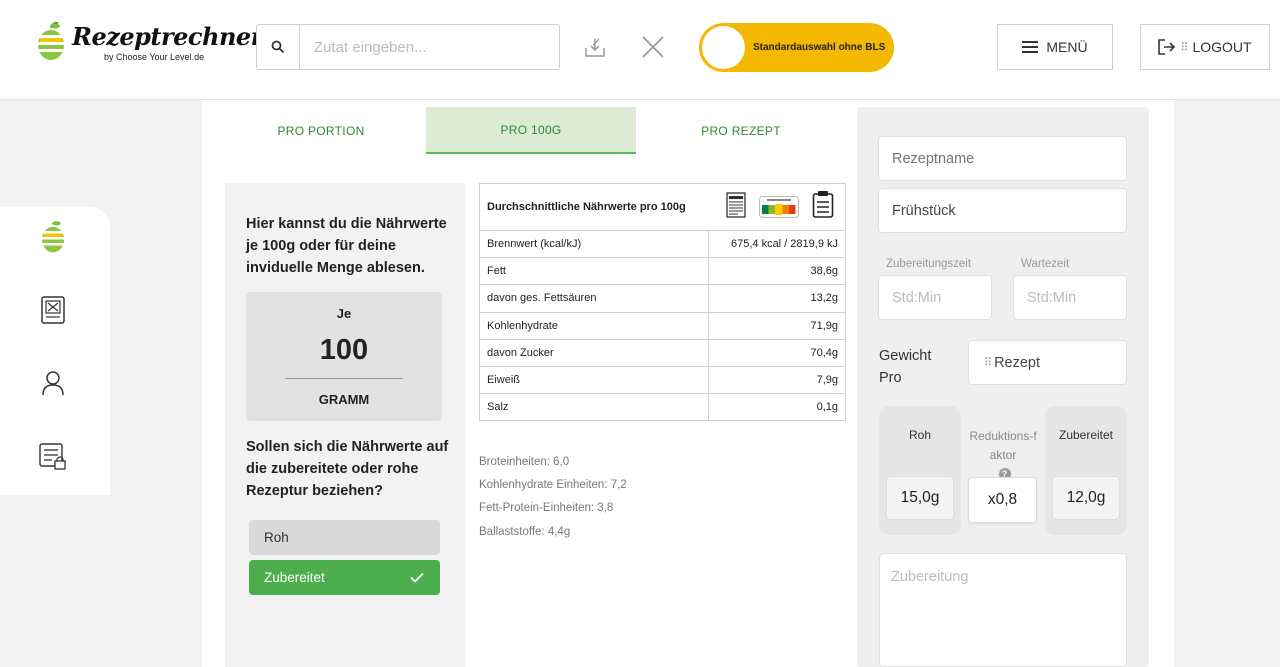 The image size is (1280, 667). Describe the element at coordinates (344, 378) in the screenshot. I see `divider` at that location.